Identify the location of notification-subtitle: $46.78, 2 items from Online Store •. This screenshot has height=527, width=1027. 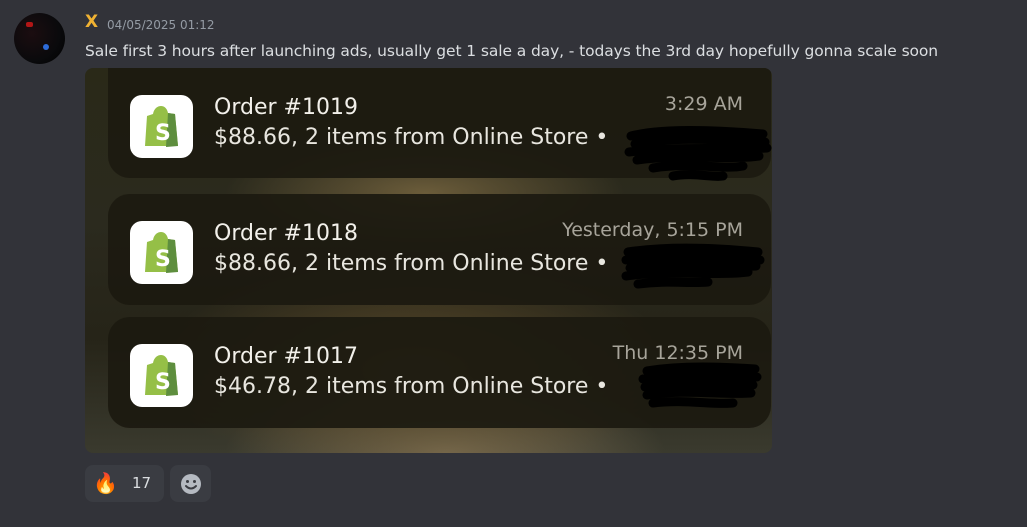
(411, 386).